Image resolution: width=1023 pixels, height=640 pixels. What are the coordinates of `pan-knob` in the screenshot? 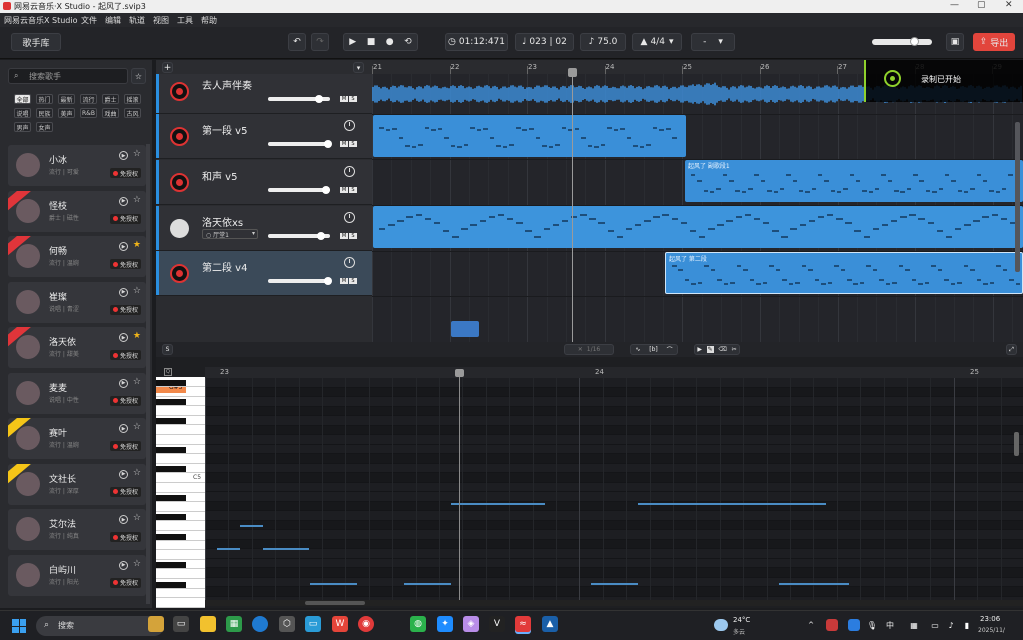 It's located at (349, 171).